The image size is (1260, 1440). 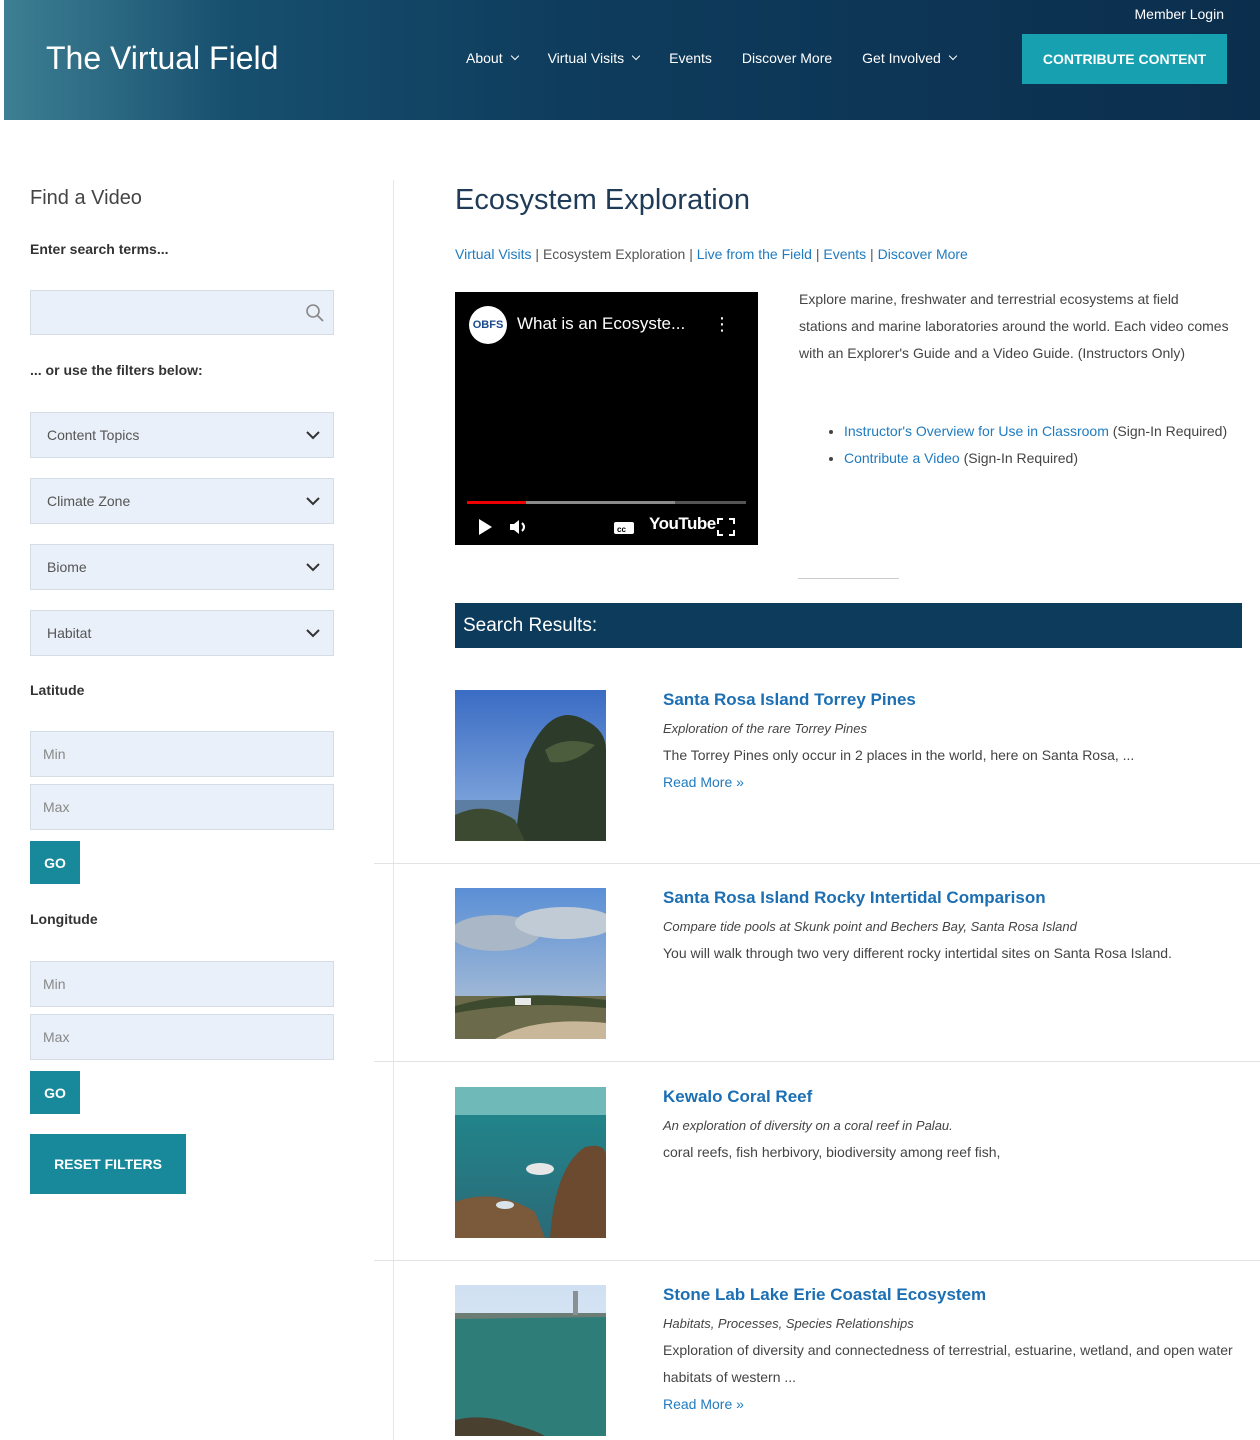 I want to click on nav-item-events: Events, so click(x=690, y=58).